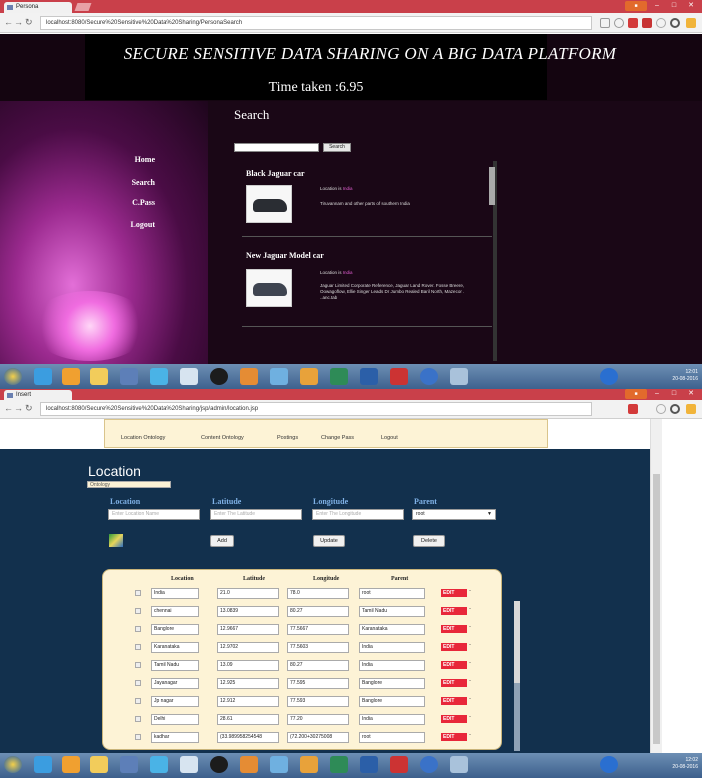 Image resolution: width=702 pixels, height=778 pixels. I want to click on map-icon, so click(116, 540).